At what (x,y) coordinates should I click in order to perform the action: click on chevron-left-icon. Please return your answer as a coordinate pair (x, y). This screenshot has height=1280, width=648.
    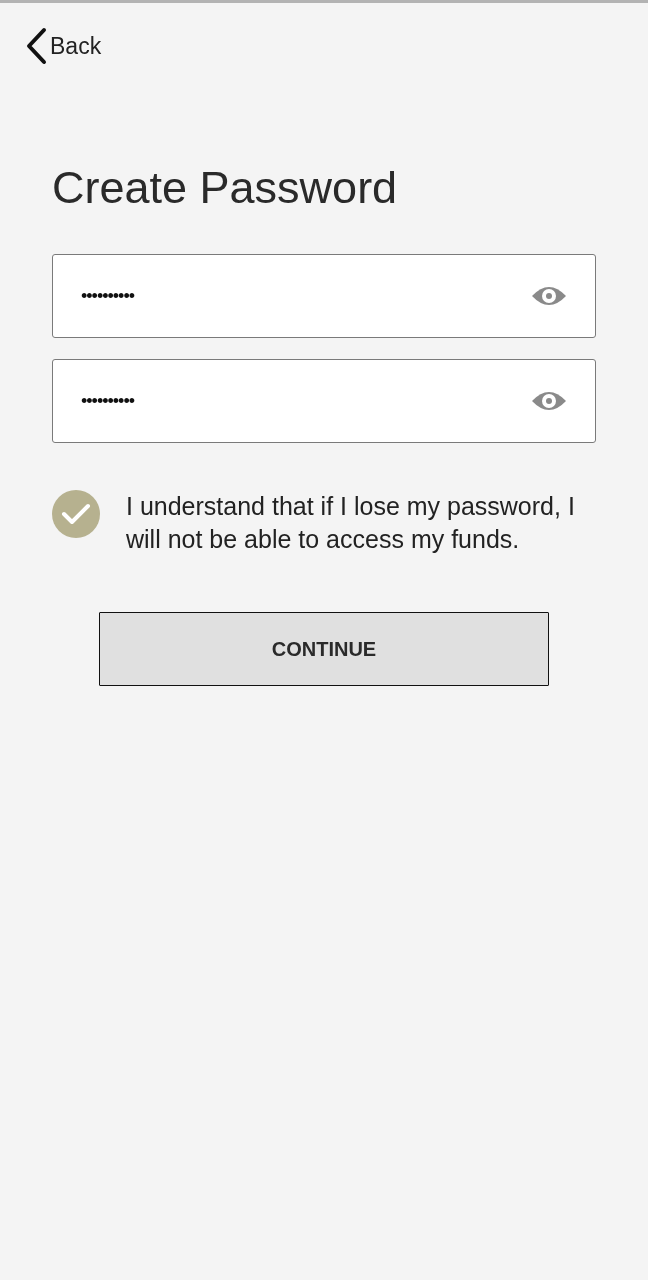
    Looking at the image, I should click on (36, 46).